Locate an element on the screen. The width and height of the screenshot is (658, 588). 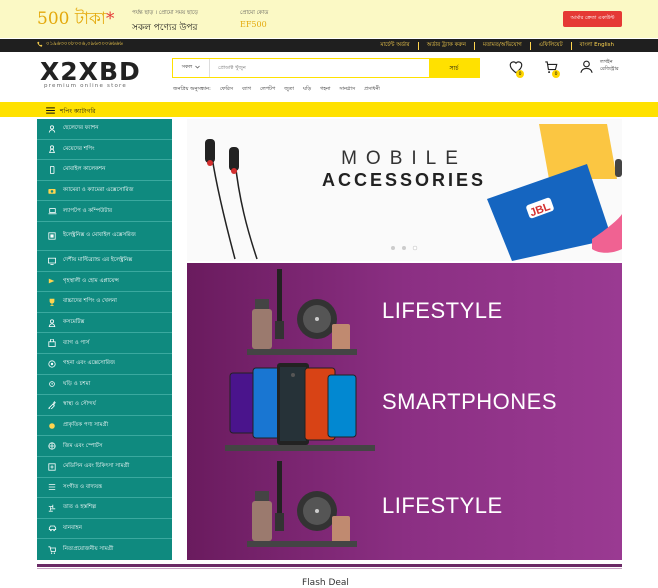
top-link-feedback: মতামত/অভিযোগ is located at coordinates (501, 46).